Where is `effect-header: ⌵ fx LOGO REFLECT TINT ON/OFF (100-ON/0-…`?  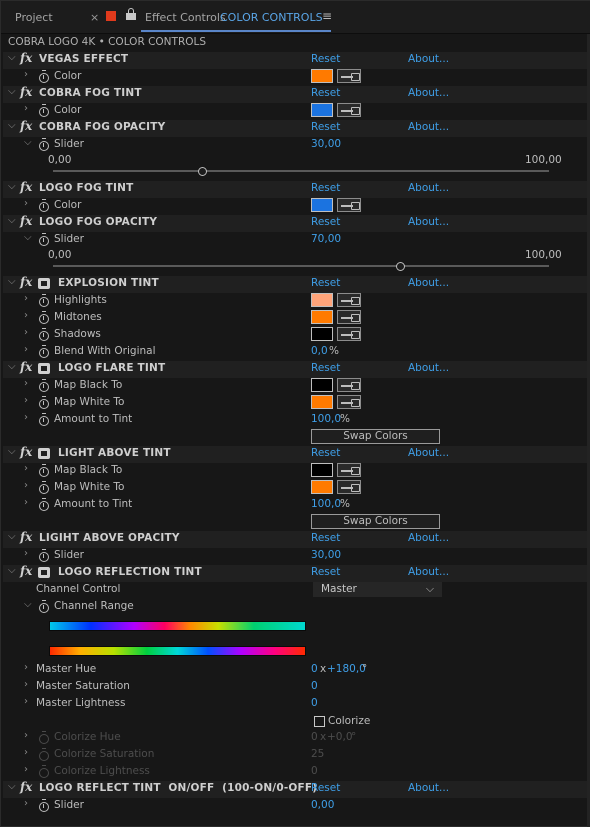
effect-header: ⌵ fx LOGO REFLECT TINT ON/OFF (100-ON/0-… is located at coordinates (295, 789).